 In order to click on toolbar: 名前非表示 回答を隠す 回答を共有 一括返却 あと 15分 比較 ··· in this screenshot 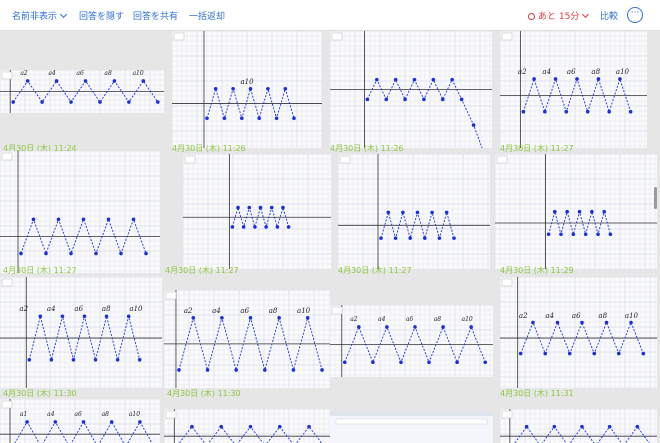, I will do `click(330, 15)`.